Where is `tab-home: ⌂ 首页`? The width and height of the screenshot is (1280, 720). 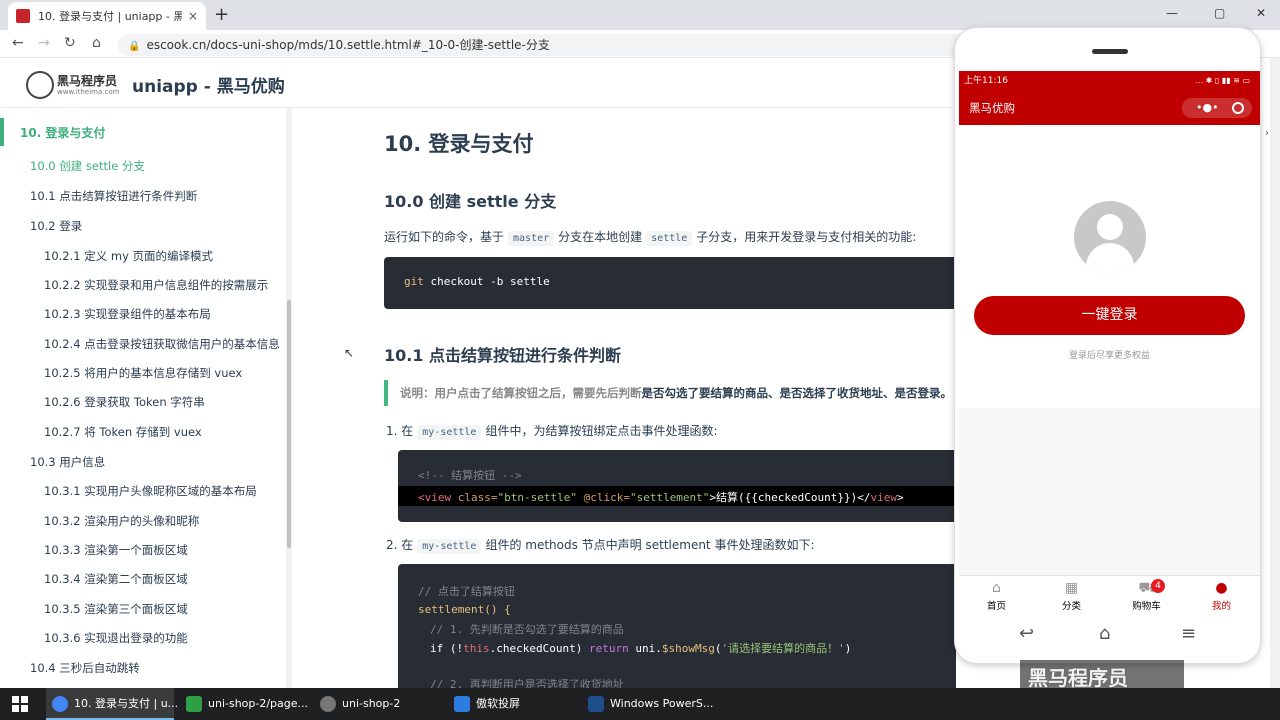
tab-home: ⌂ 首页 is located at coordinates (996, 596).